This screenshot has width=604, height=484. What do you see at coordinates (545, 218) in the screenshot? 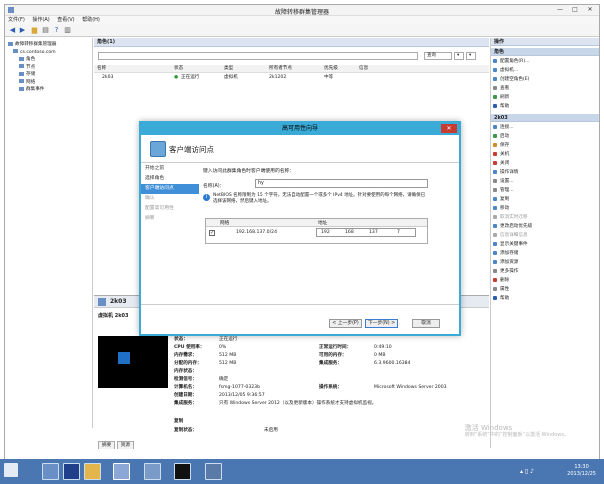
I see `action-cancel-live-migration: 取消实时迁移` at bounding box center [545, 218].